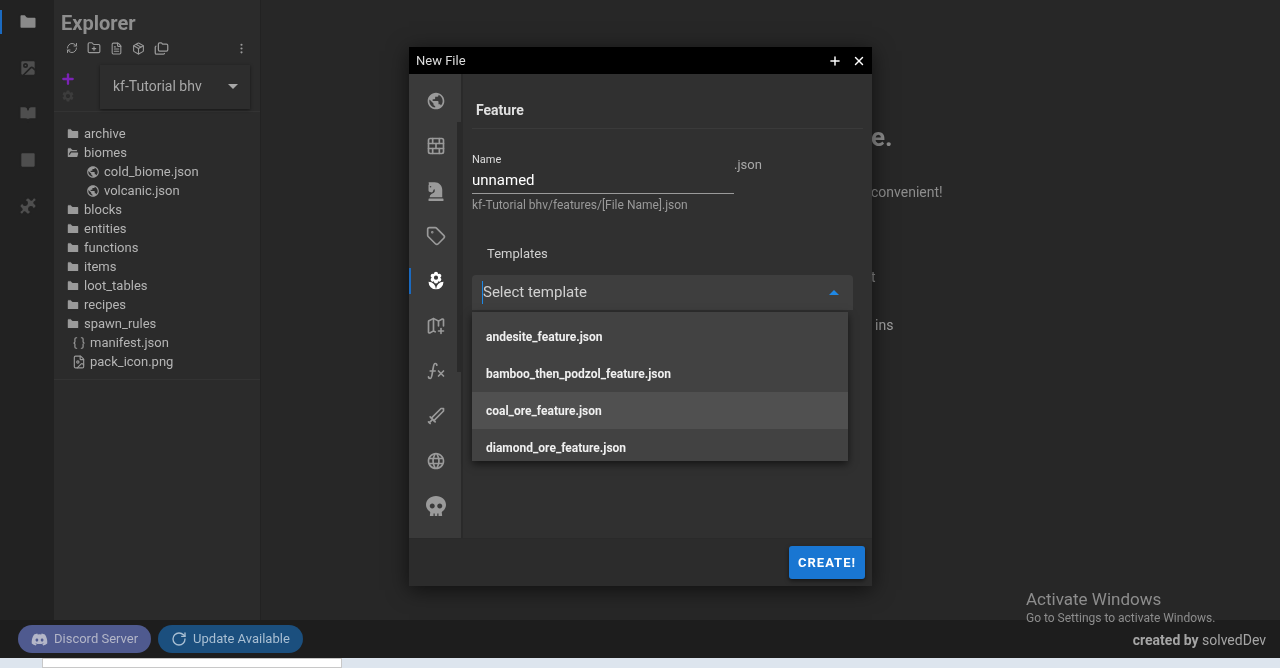 Image resolution: width=1280 pixels, height=668 pixels. I want to click on extension-label: .json, so click(748, 165).